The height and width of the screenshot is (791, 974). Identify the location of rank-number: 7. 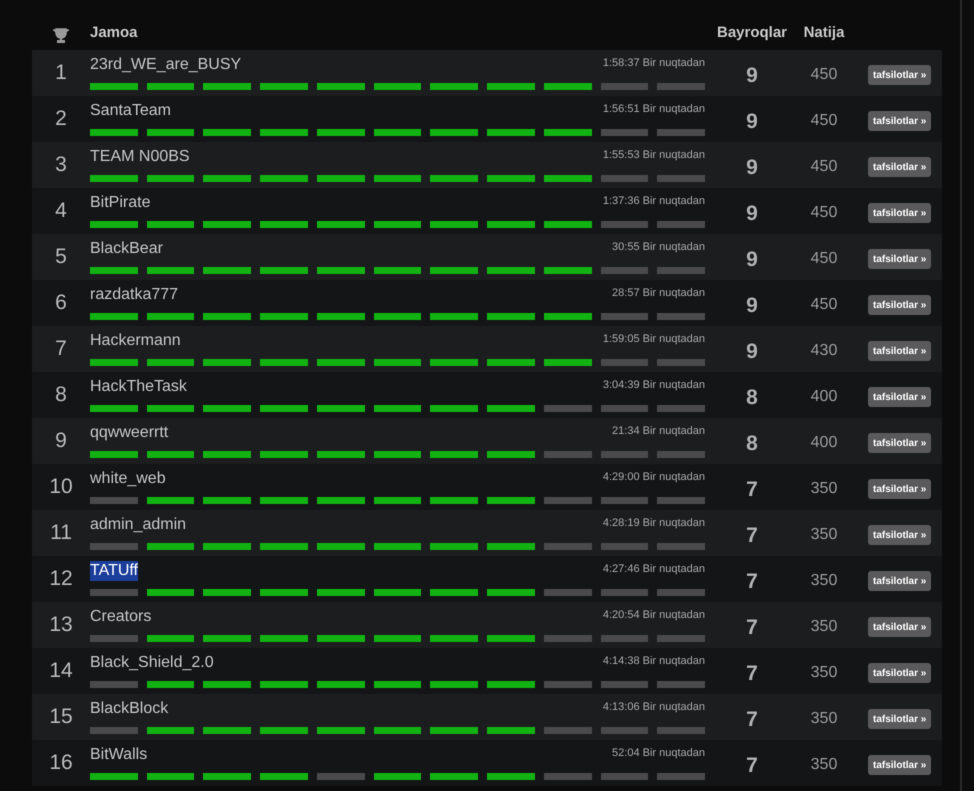
(61, 349).